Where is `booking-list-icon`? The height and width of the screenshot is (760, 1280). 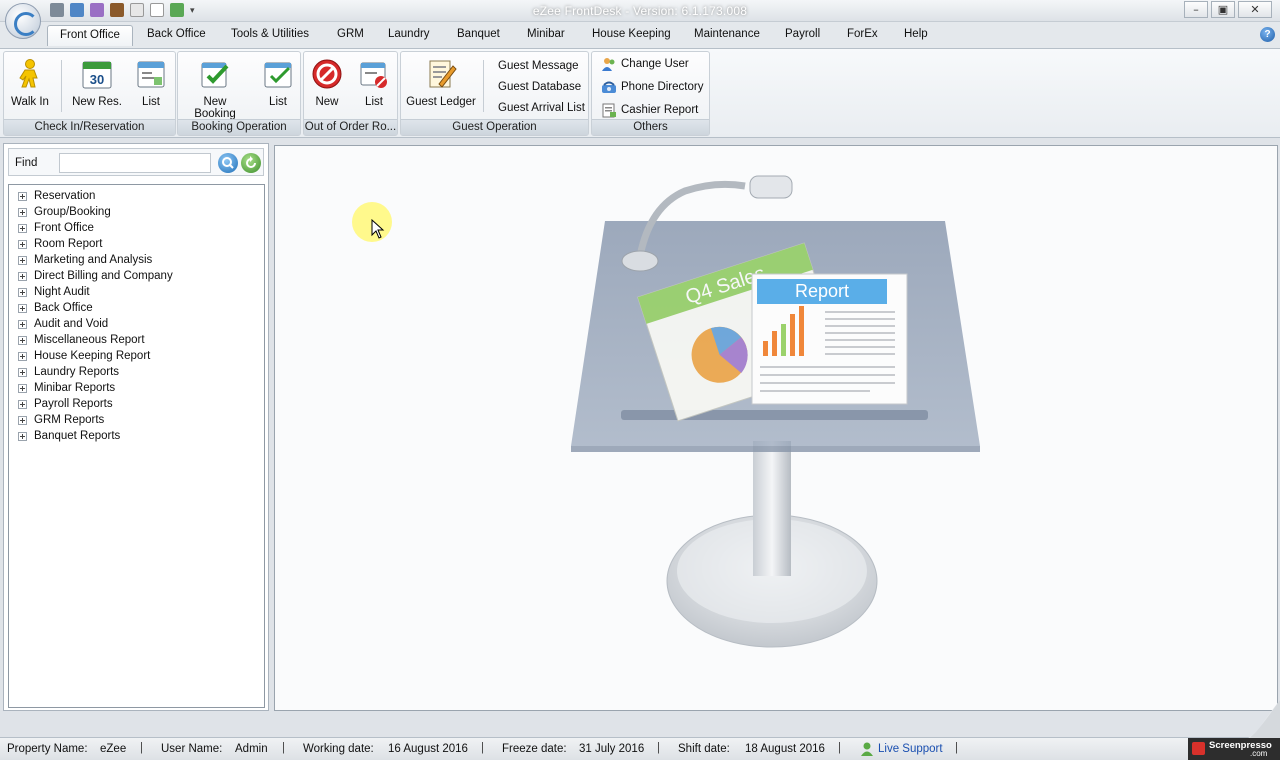 booking-list-icon is located at coordinates (278, 74).